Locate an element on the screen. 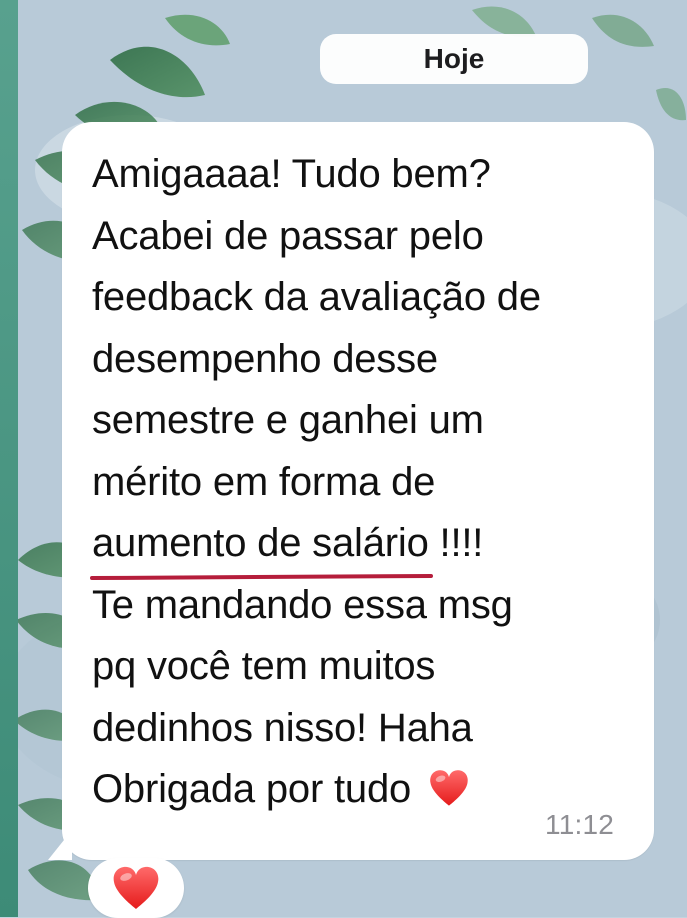 The height and width of the screenshot is (918, 687). message-line: dedinhos nisso! Haha is located at coordinates (282, 727).